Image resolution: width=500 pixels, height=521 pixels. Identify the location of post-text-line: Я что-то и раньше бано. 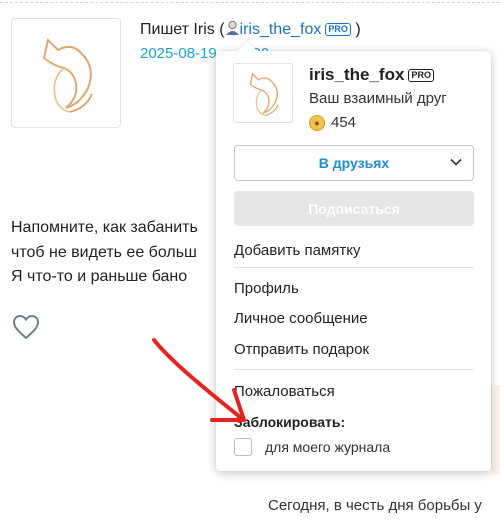
(99, 276).